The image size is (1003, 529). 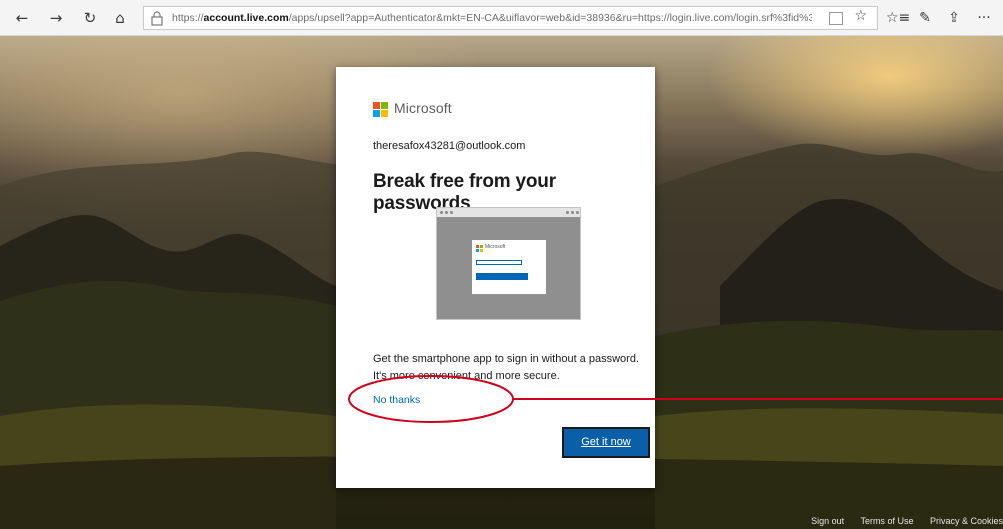 I want to click on lock-icon, so click(x=157, y=18).